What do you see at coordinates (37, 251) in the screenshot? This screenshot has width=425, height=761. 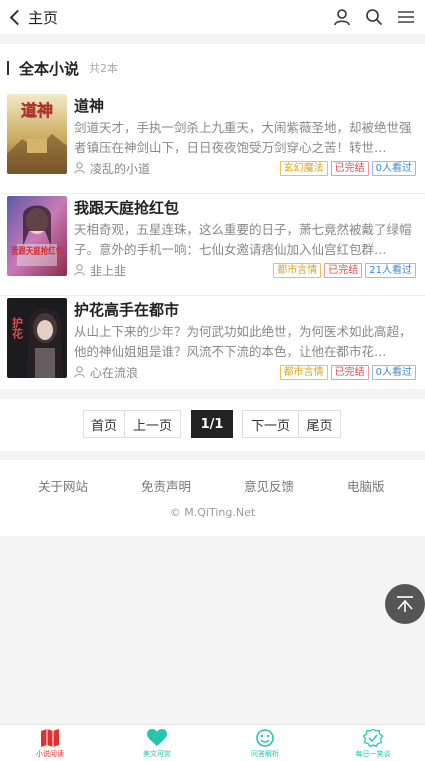 I see `cover-title: 我跟天庭抢红包` at bounding box center [37, 251].